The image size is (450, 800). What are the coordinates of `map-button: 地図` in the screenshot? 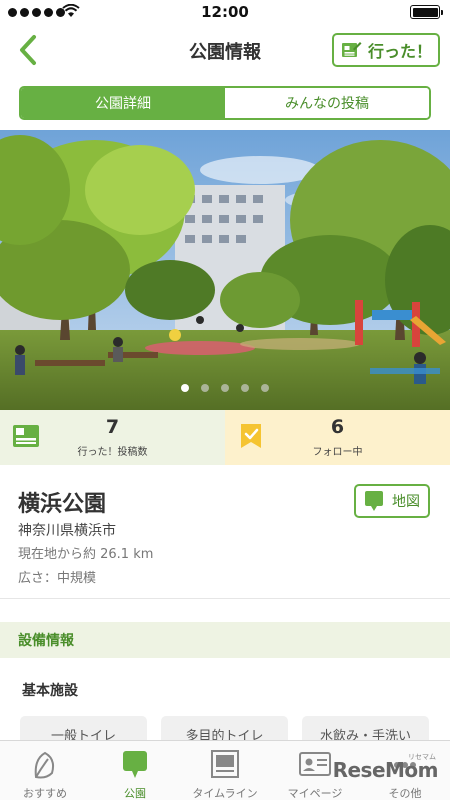 It's located at (392, 501).